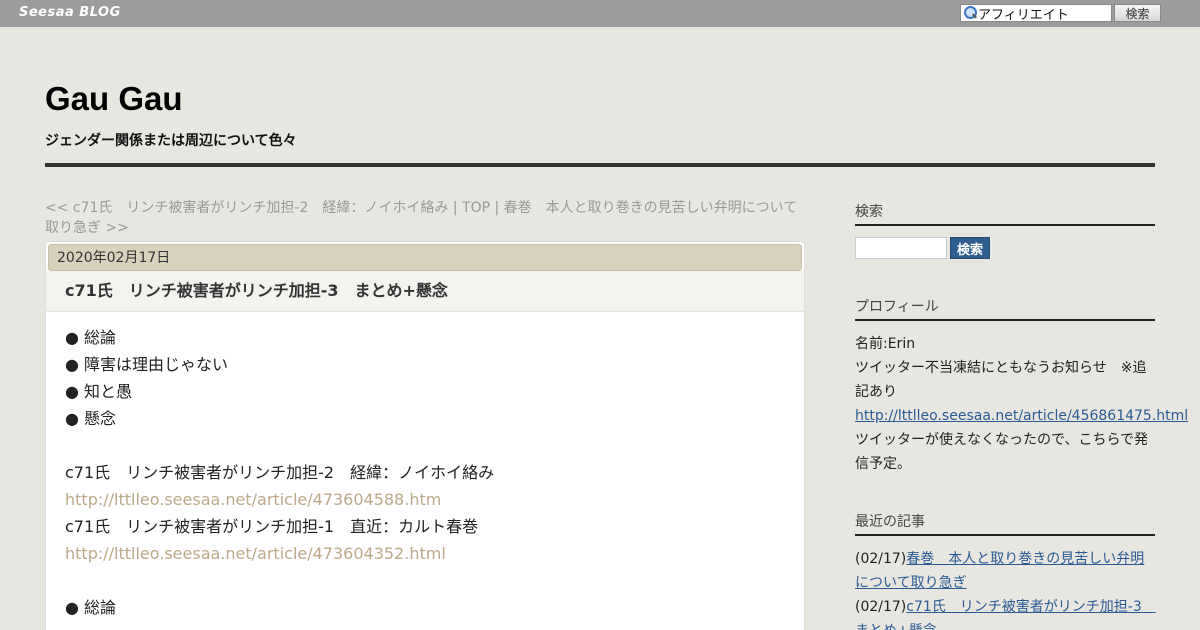 The width and height of the screenshot is (1200, 630). What do you see at coordinates (425, 257) in the screenshot?
I see `article-date: 2020年02月17日` at bounding box center [425, 257].